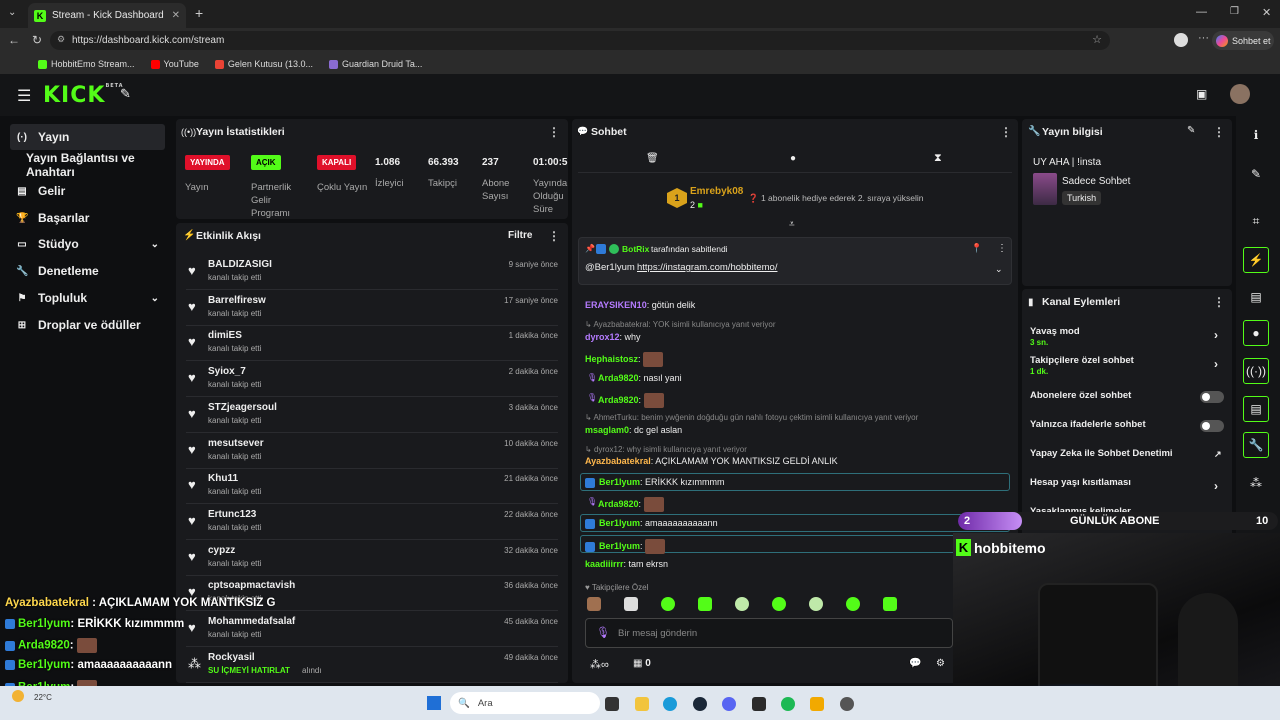  Describe the element at coordinates (716, 191) in the screenshot. I see `top-gifter-name: Emrebyk08` at that location.